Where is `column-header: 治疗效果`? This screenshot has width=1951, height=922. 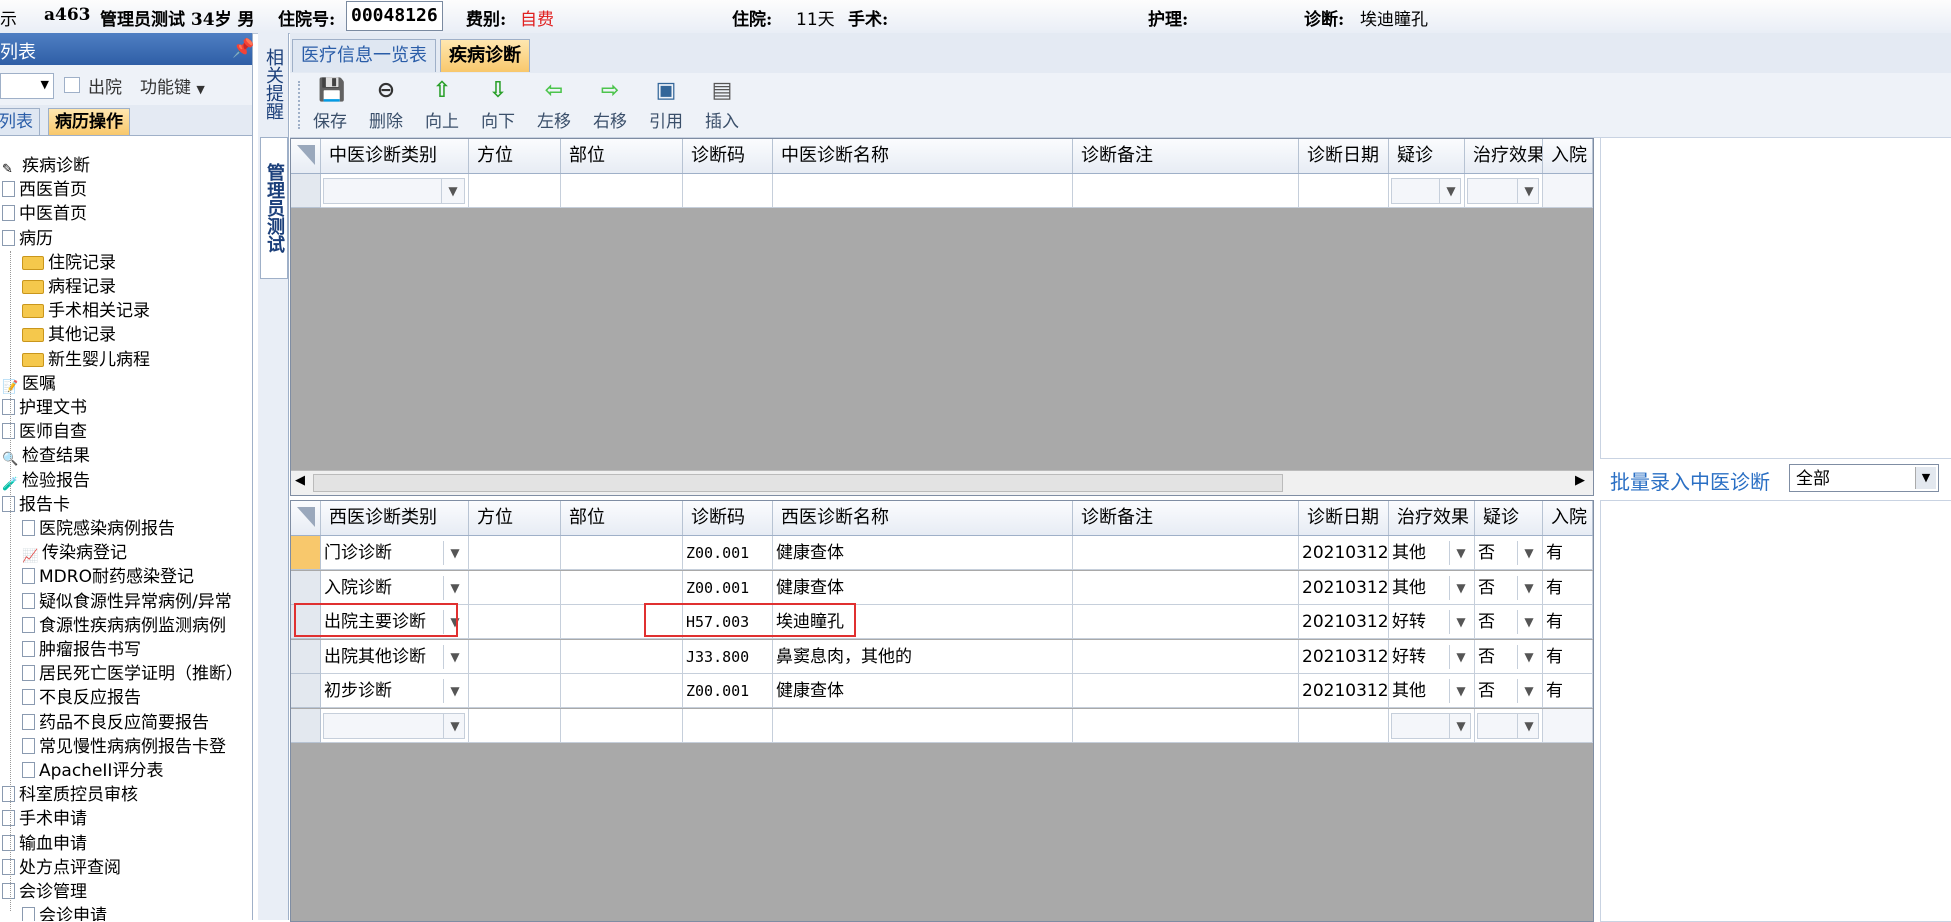
column-header: 治疗效果 is located at coordinates (1504, 156).